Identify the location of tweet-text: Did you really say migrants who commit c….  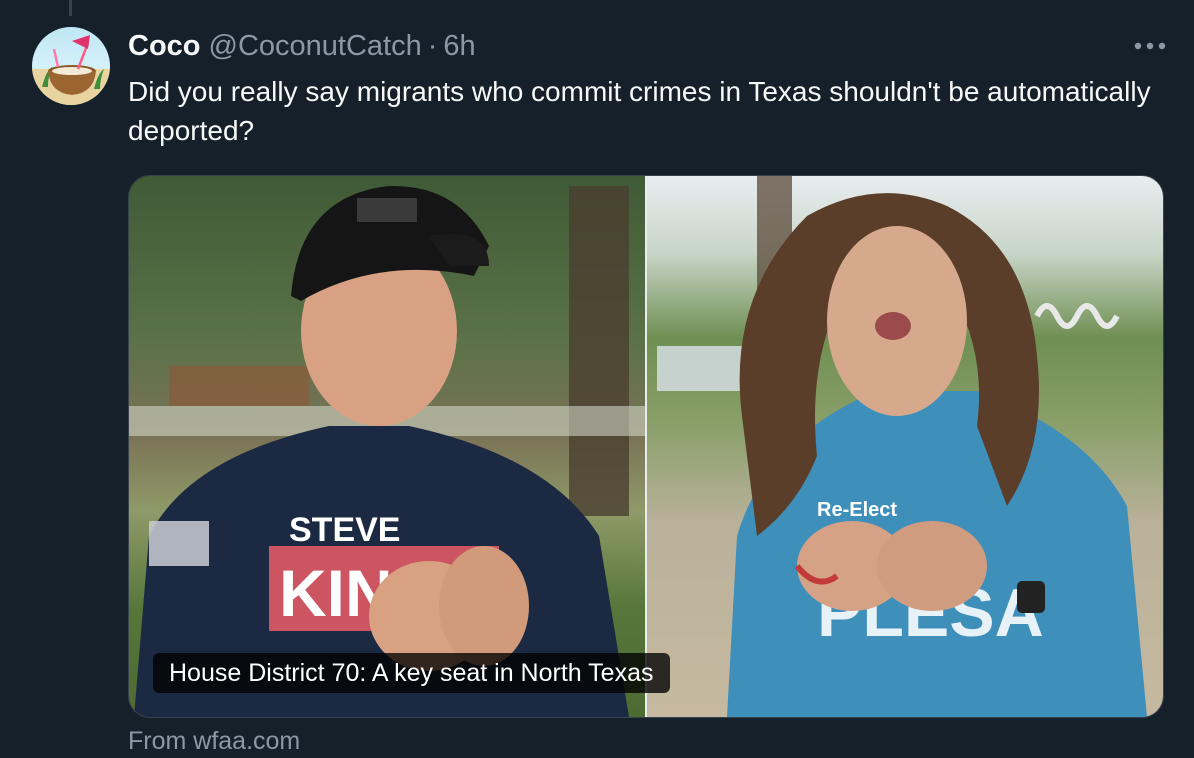
(639, 111).